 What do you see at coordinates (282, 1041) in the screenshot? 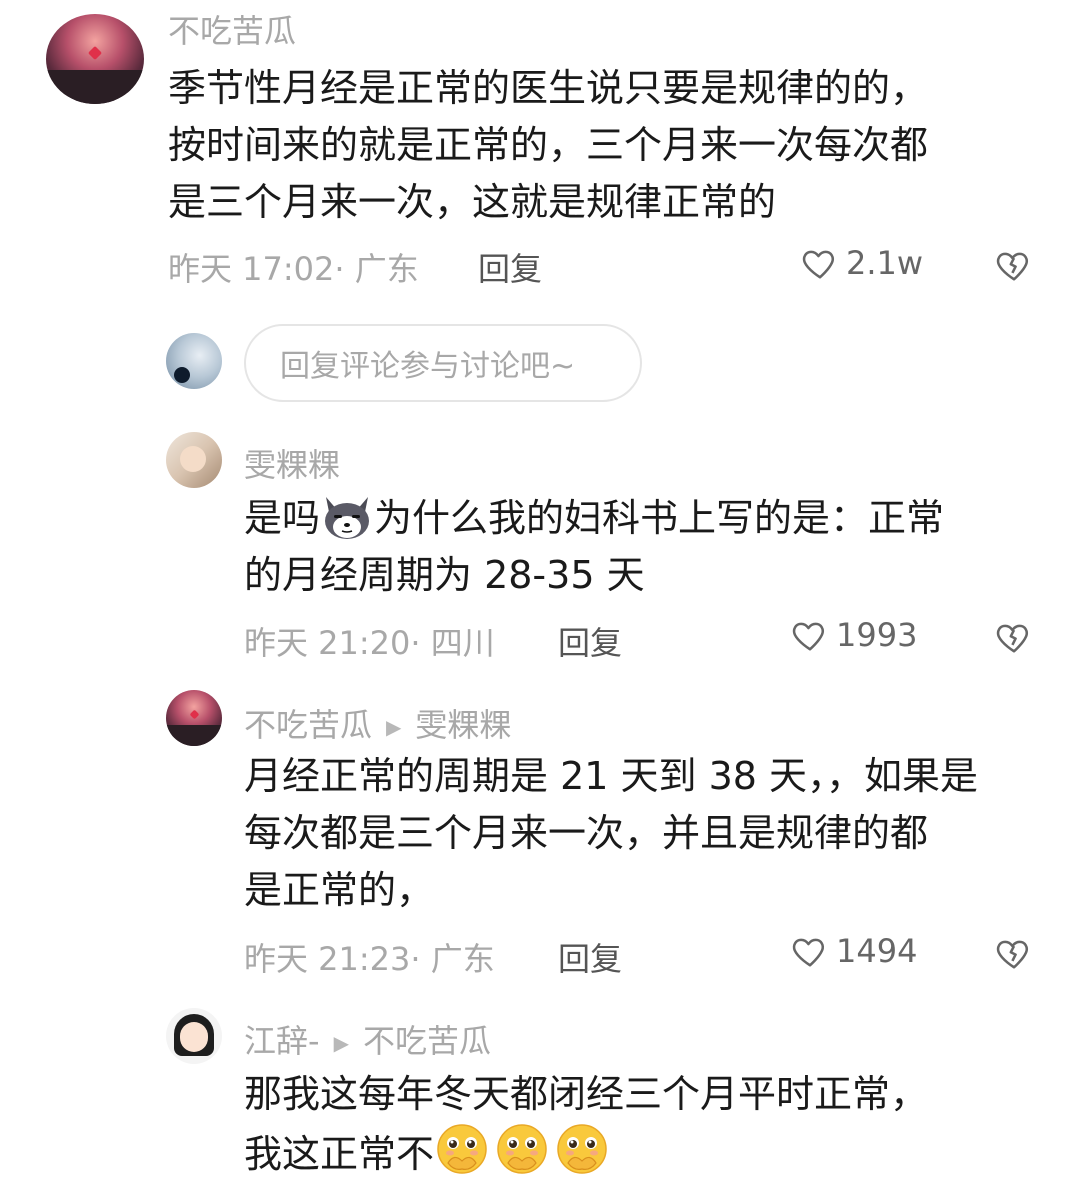
I see `username: 江辞-` at bounding box center [282, 1041].